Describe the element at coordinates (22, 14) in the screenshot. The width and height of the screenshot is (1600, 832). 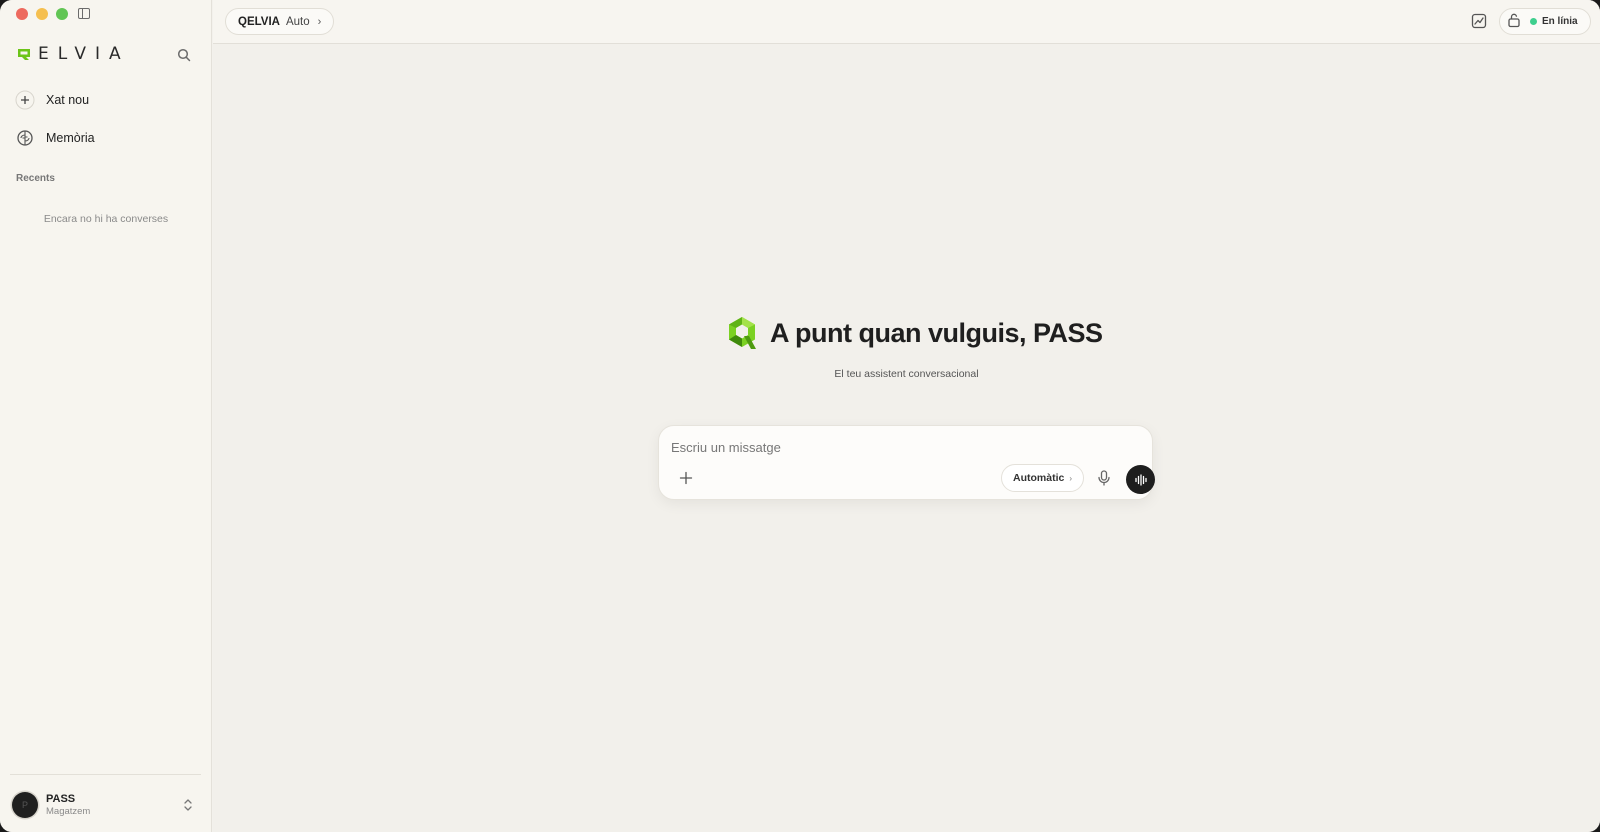
I see `close-window-button` at that location.